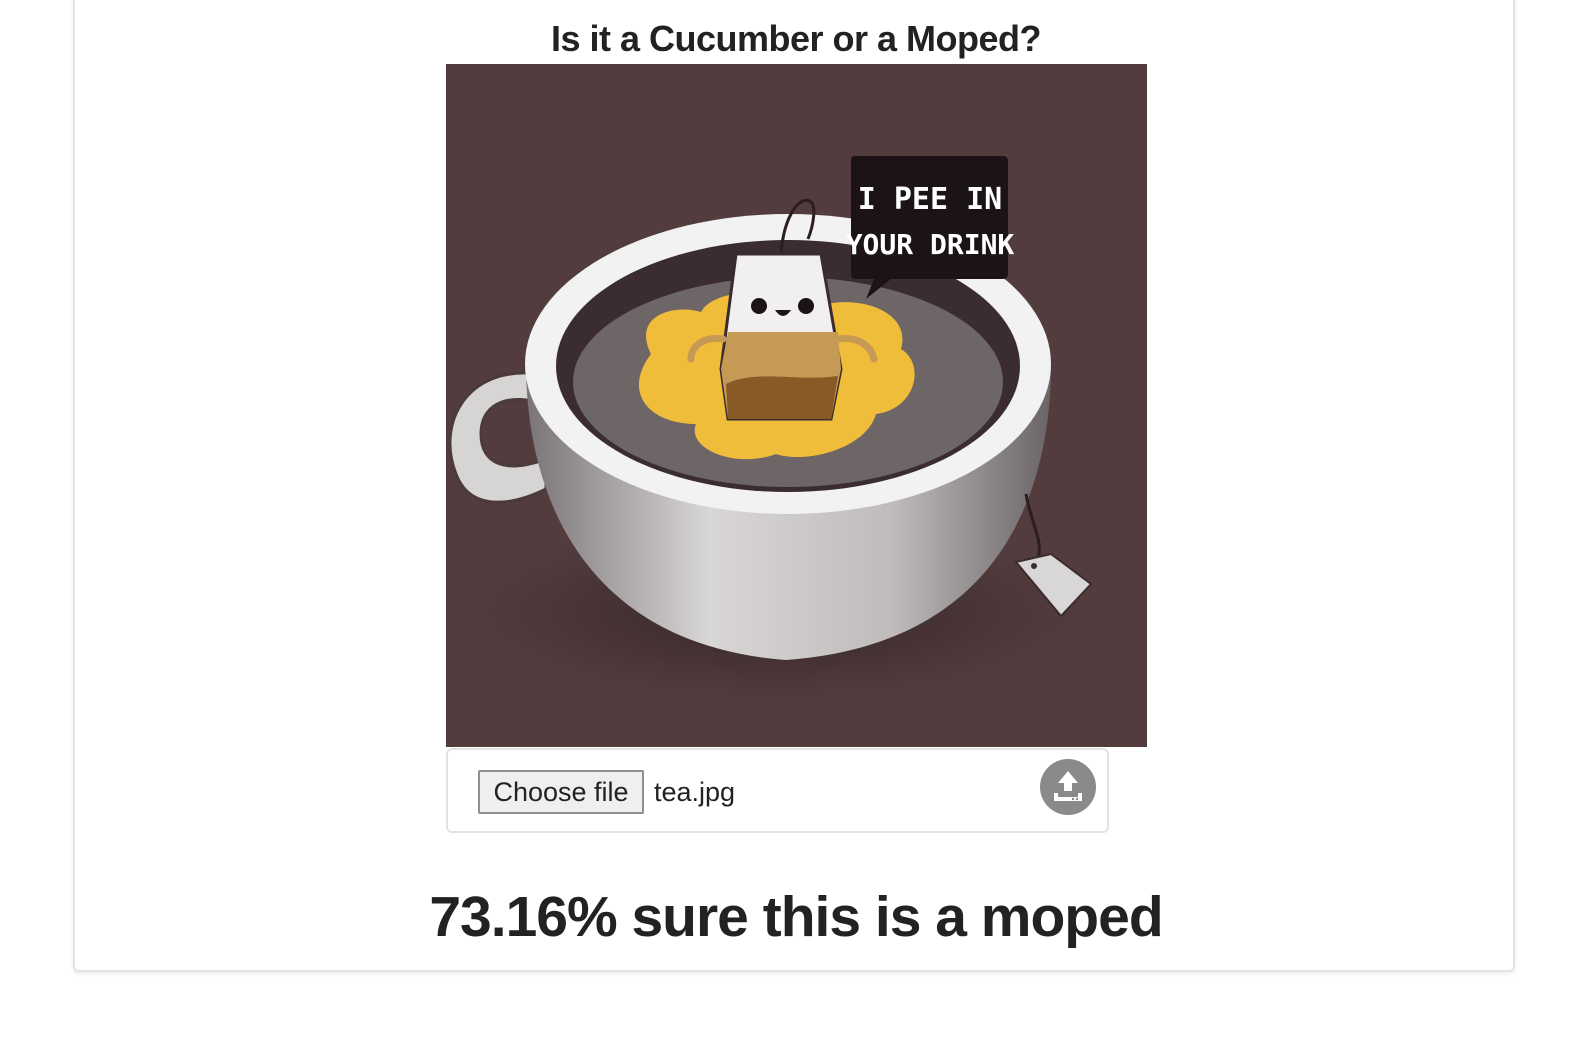 This screenshot has width=1592, height=1038. I want to click on speech-bubble-line1: I PEE IN, so click(930, 199).